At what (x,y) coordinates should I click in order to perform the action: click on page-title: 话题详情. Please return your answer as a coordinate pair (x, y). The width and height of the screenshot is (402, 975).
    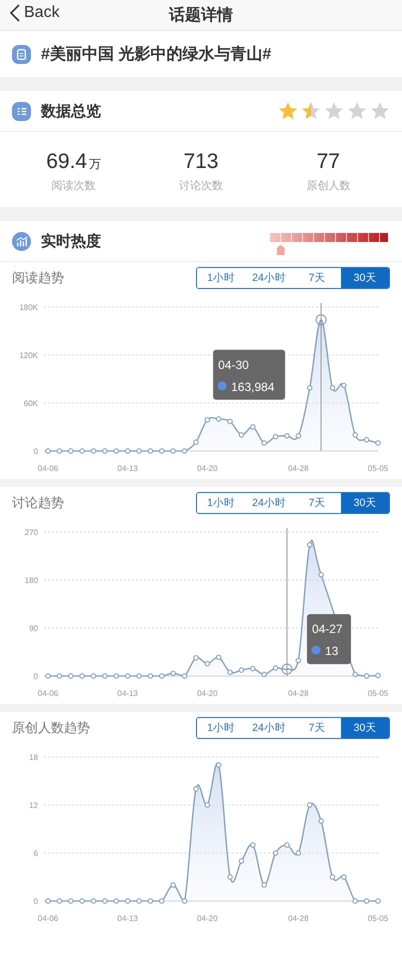
    Looking at the image, I should click on (201, 15).